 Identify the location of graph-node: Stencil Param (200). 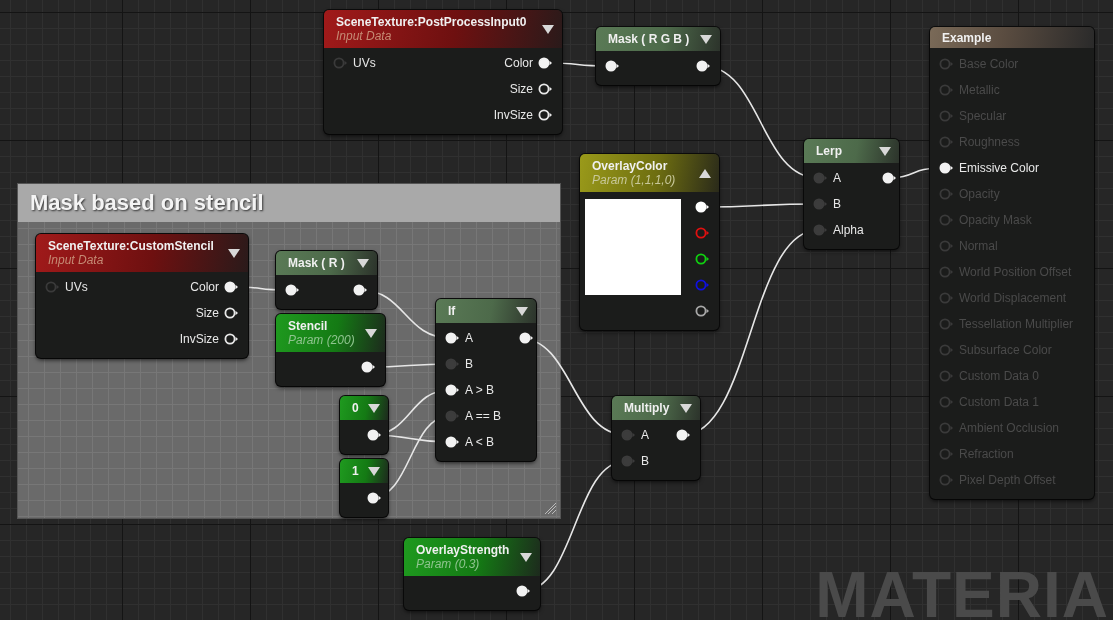
(330, 350).